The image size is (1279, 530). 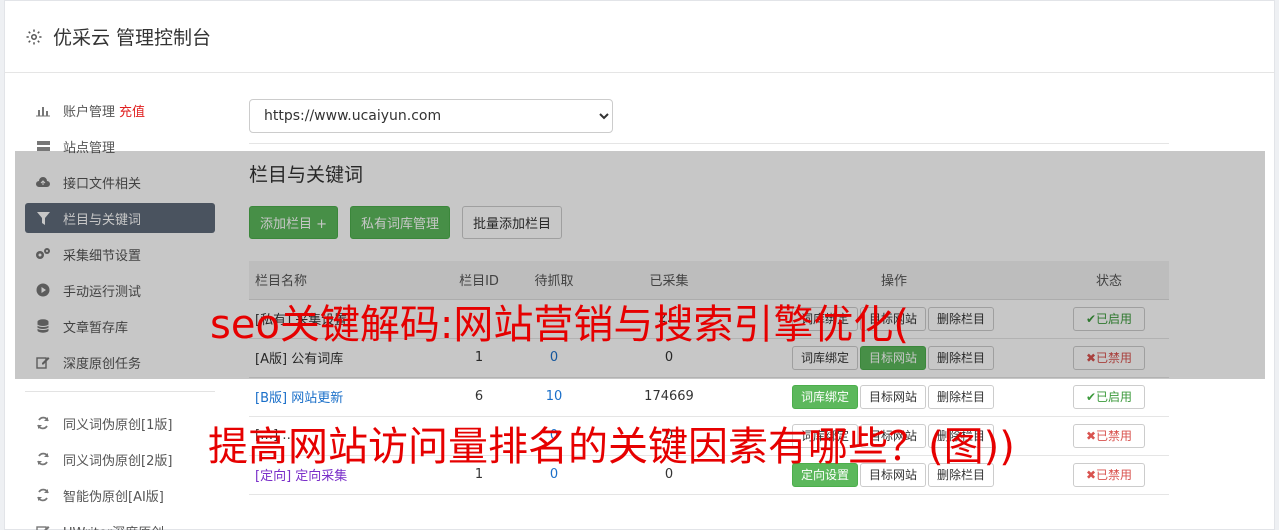 What do you see at coordinates (317, 398) in the screenshot?
I see `column-name: 网站更新` at bounding box center [317, 398].